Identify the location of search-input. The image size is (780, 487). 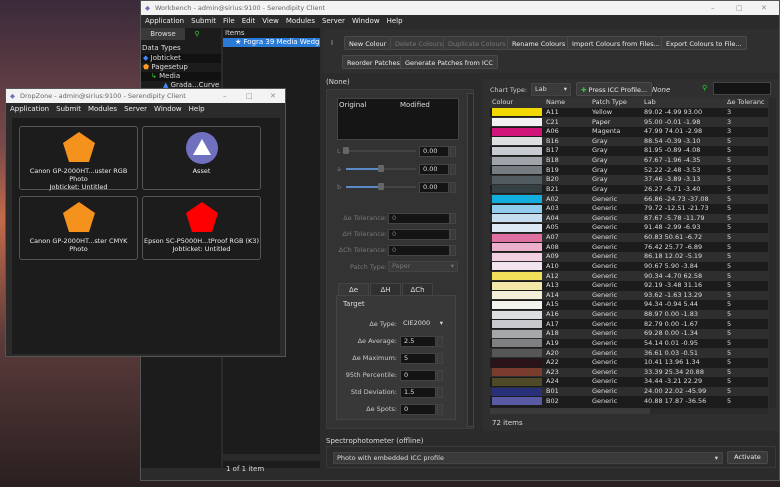
(742, 88).